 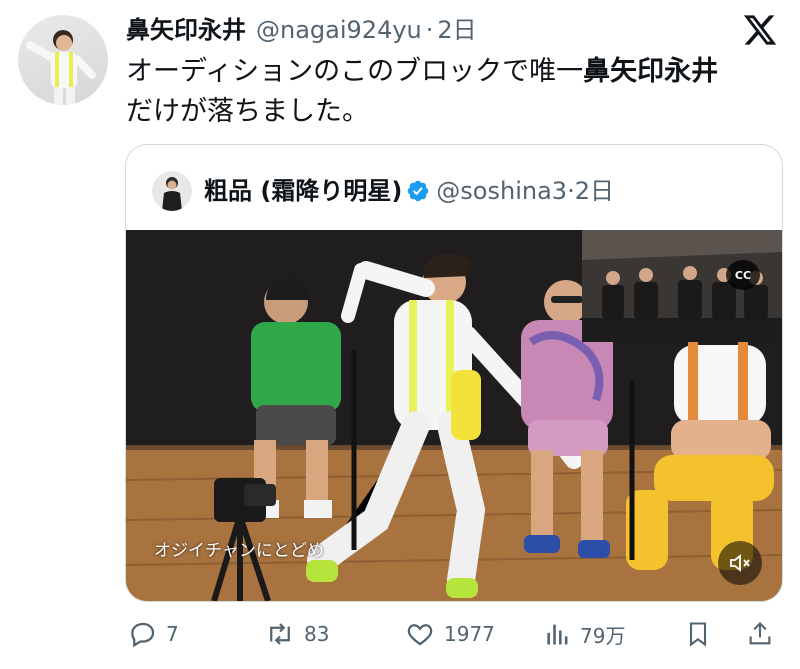 What do you see at coordinates (317, 634) in the screenshot?
I see `retweet-count: 83` at bounding box center [317, 634].